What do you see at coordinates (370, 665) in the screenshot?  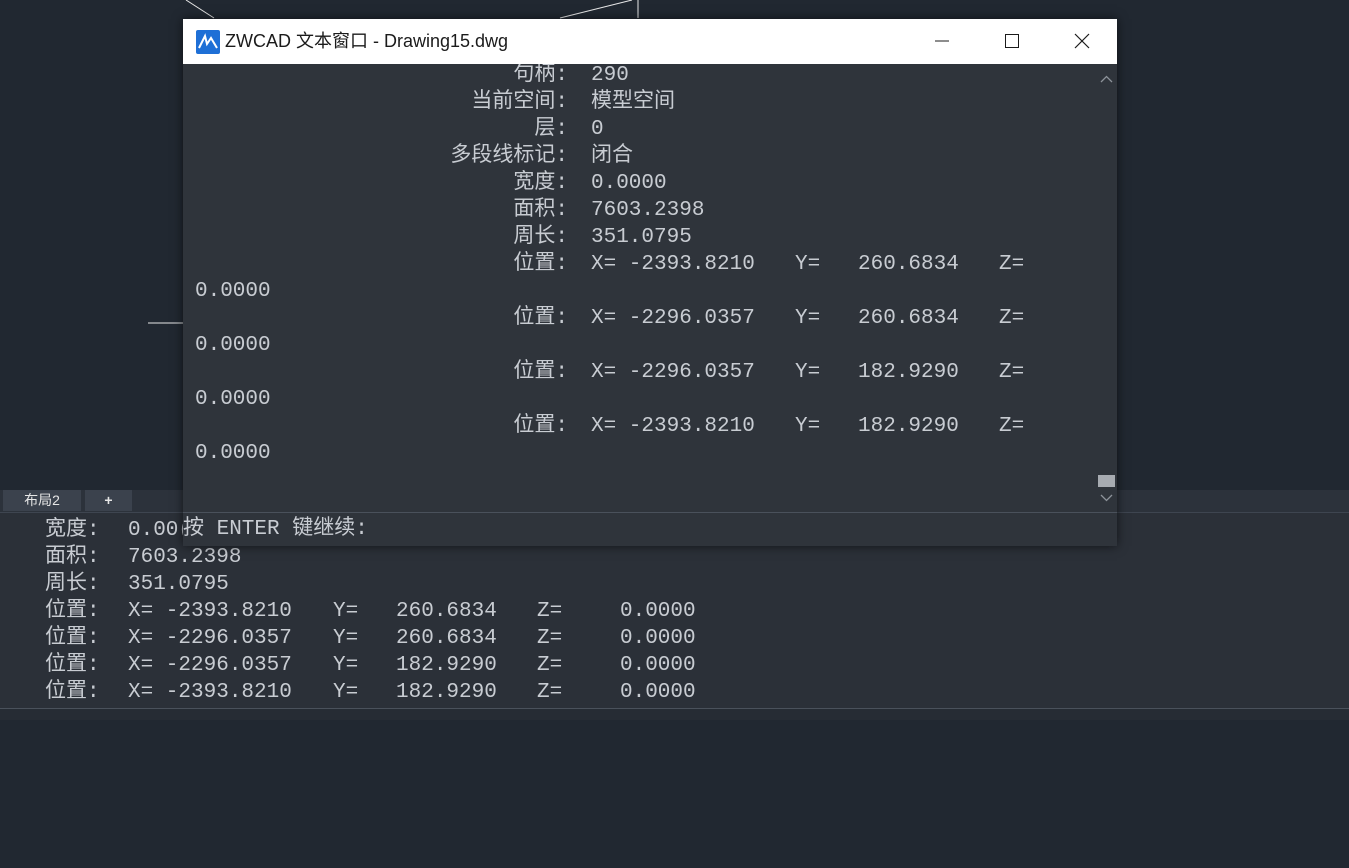 I see `history-line-position: 位置: X= -2296.0357 Y= 182.9290 Z= 0.0000` at bounding box center [370, 665].